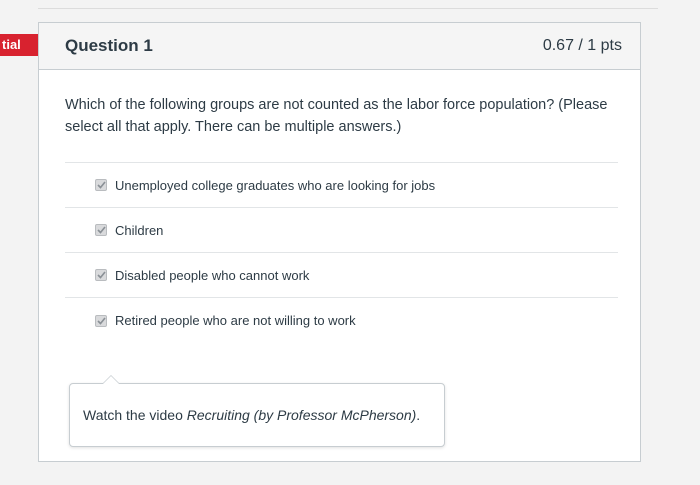  I want to click on feedback-prefix: Watch the video, so click(135, 415).